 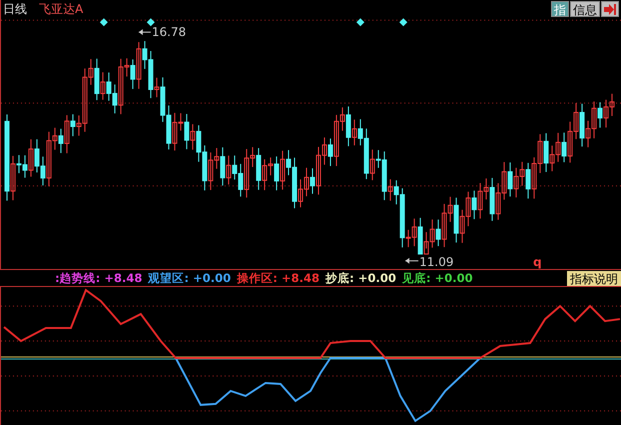 I want to click on indicator-legend: 操作区: +8.48, so click(x=278, y=278).